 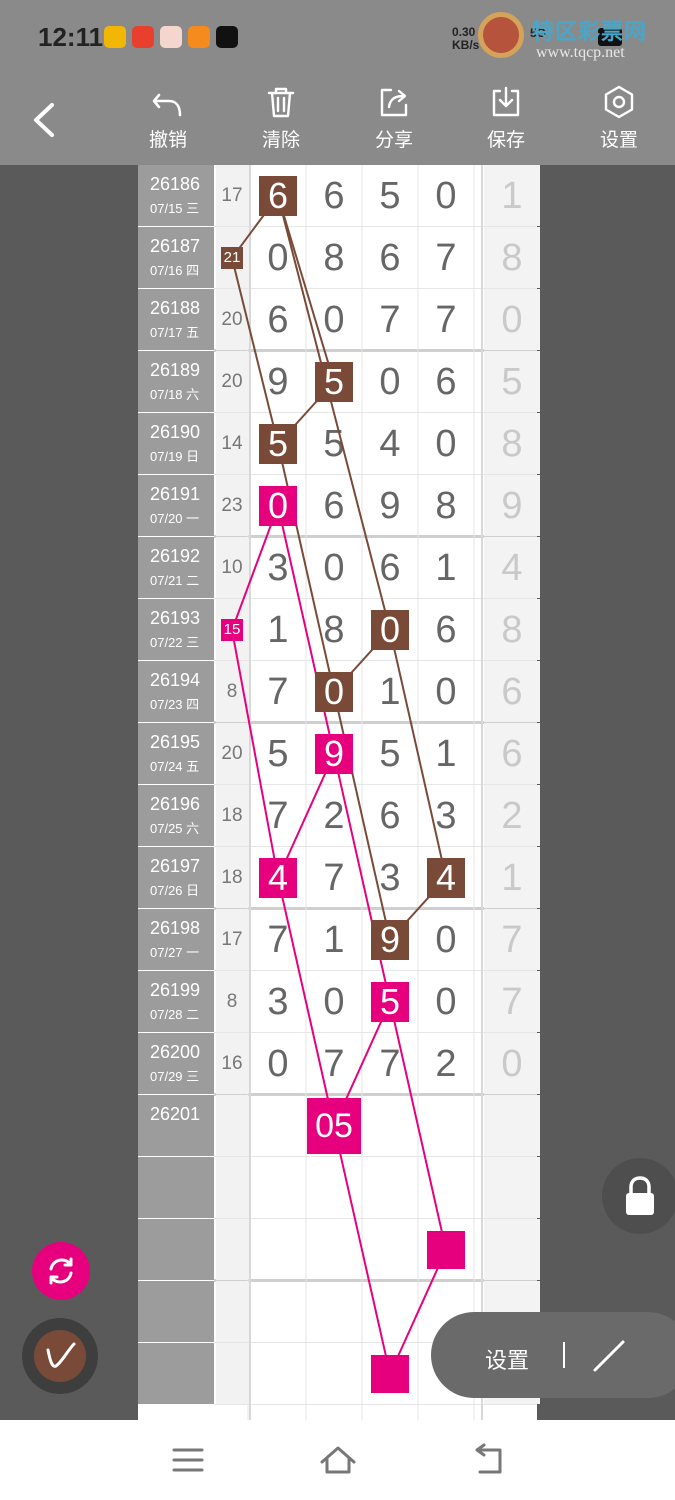 What do you see at coordinates (512, 877) in the screenshot?
I see `last-digit-cell: 1` at bounding box center [512, 877].